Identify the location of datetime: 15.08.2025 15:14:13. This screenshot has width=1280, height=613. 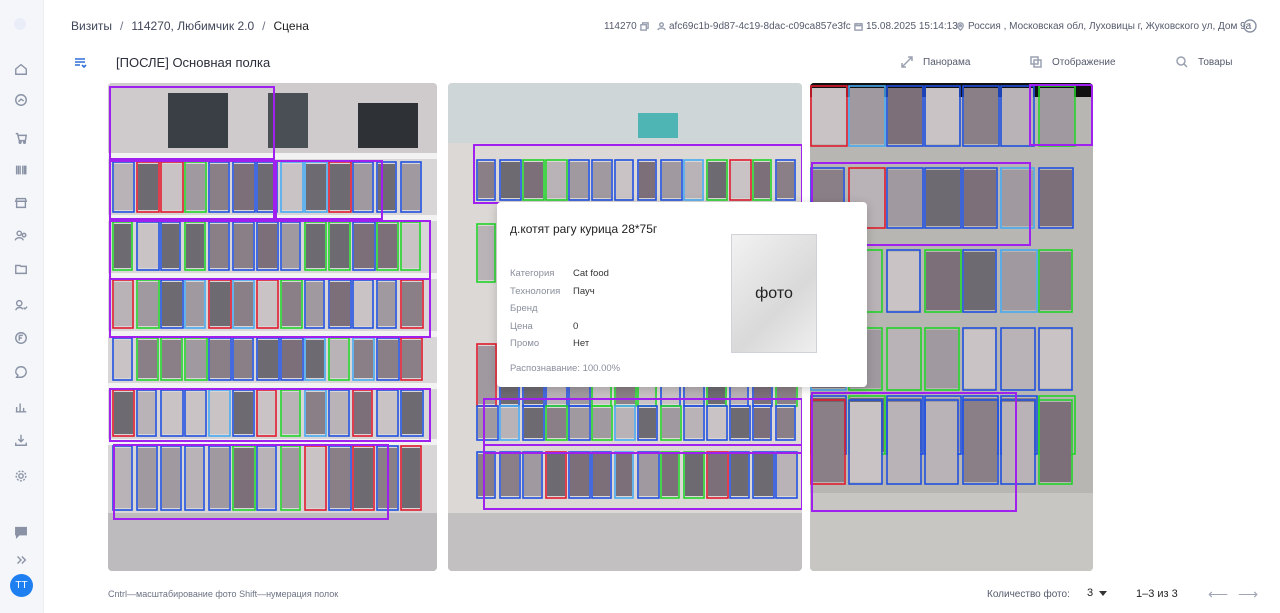
(906, 26).